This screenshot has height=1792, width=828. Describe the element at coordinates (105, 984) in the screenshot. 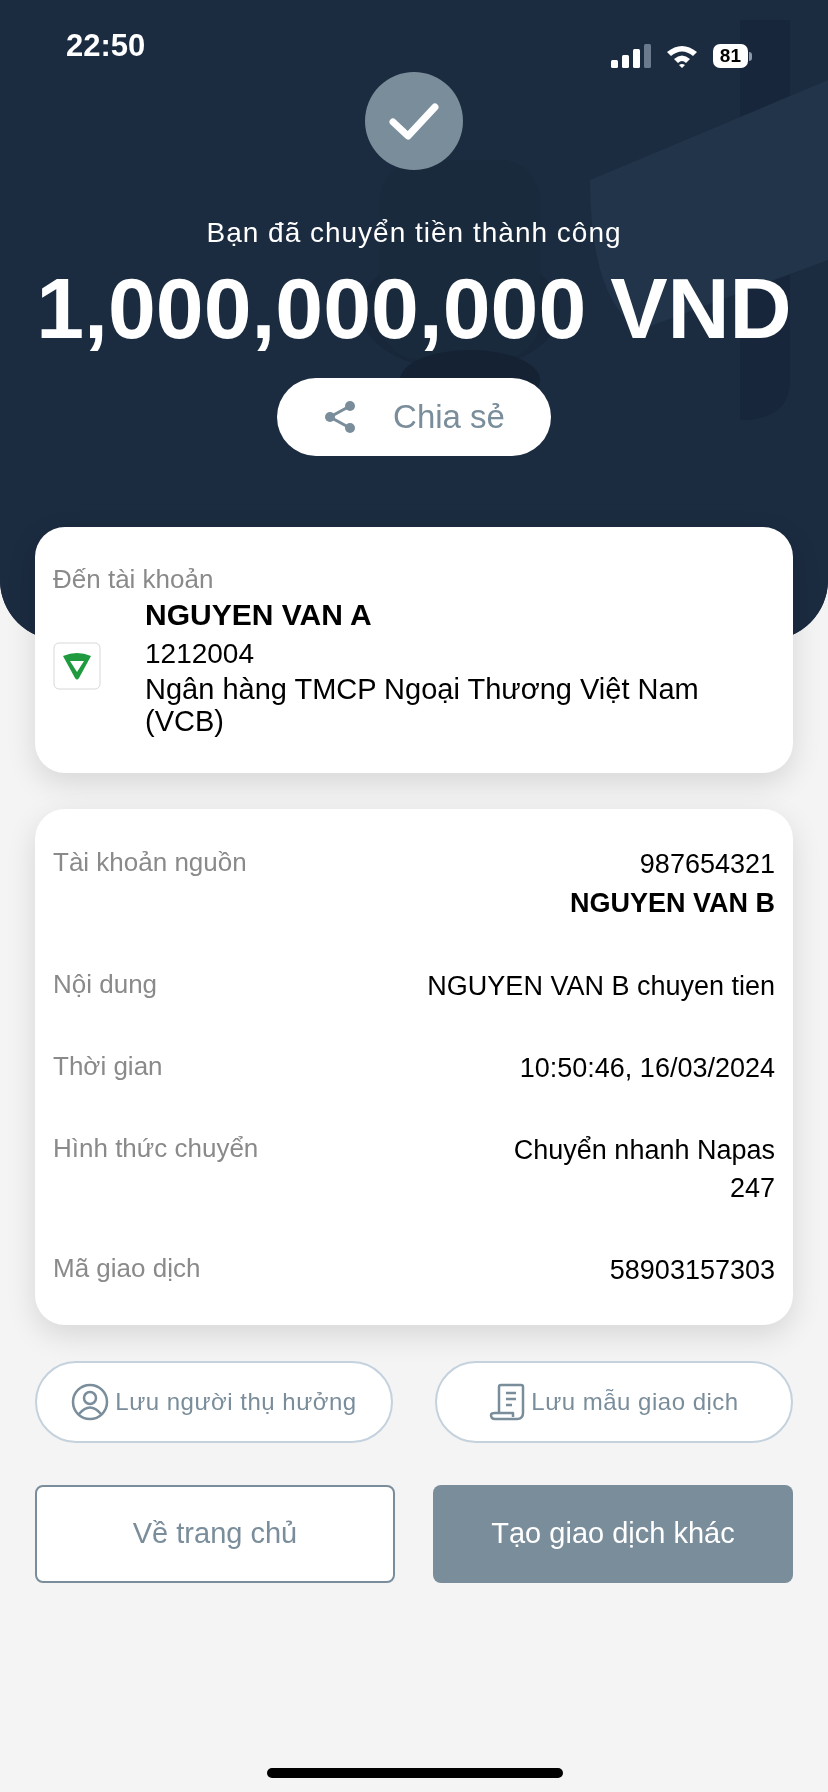

I see `detail-label: Nội dung` at that location.